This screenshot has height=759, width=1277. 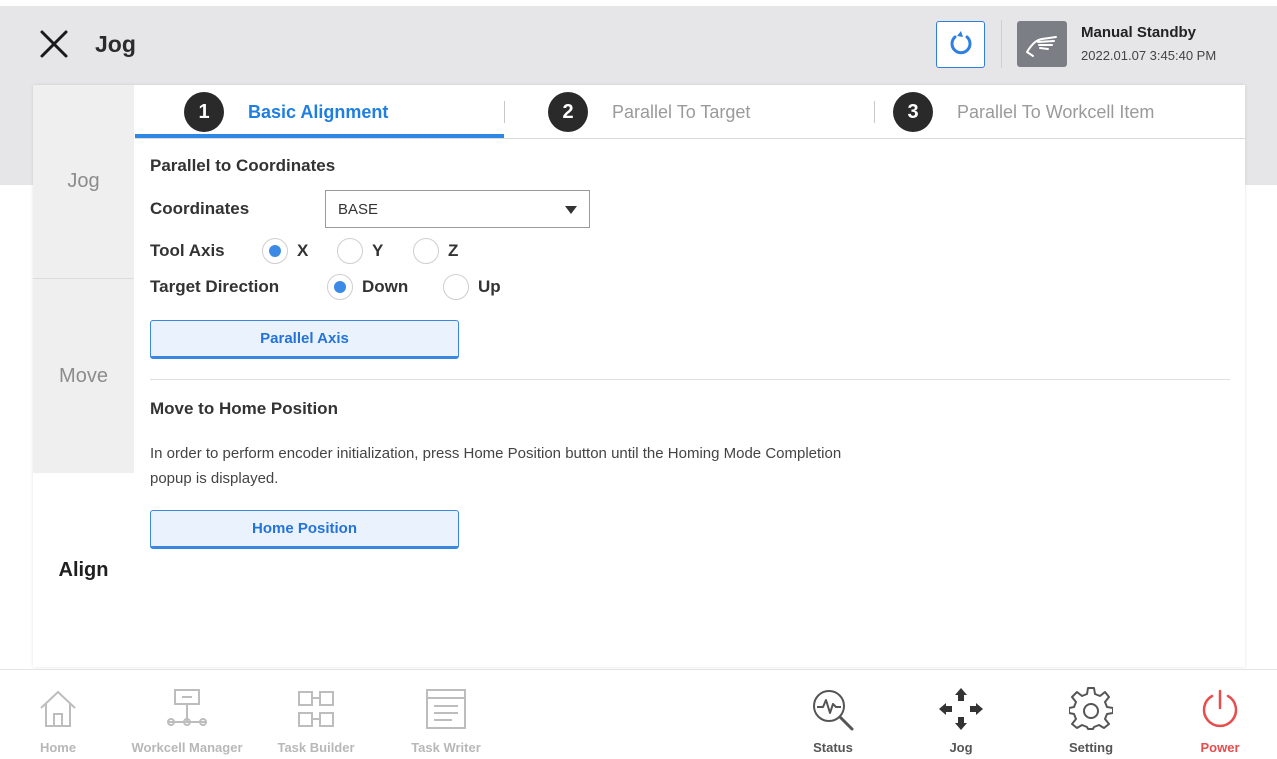 What do you see at coordinates (1139, 32) in the screenshot?
I see `robot-status-title: Manual Standby` at bounding box center [1139, 32].